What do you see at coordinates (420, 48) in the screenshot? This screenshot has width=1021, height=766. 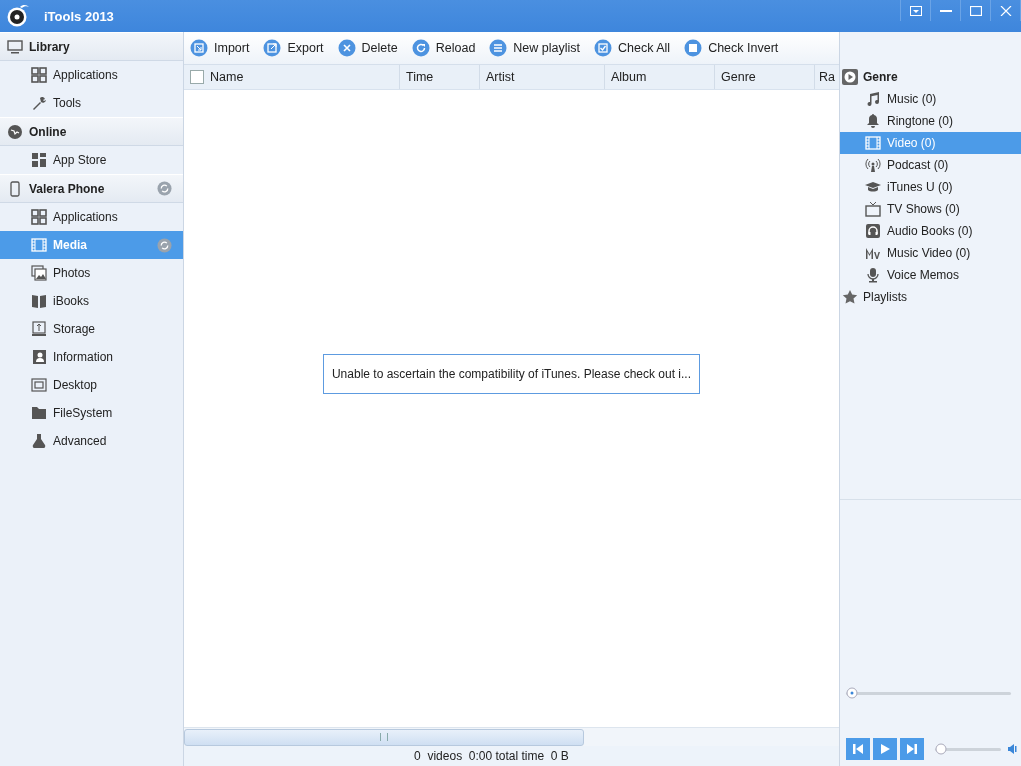 I see `reload-icon` at bounding box center [420, 48].